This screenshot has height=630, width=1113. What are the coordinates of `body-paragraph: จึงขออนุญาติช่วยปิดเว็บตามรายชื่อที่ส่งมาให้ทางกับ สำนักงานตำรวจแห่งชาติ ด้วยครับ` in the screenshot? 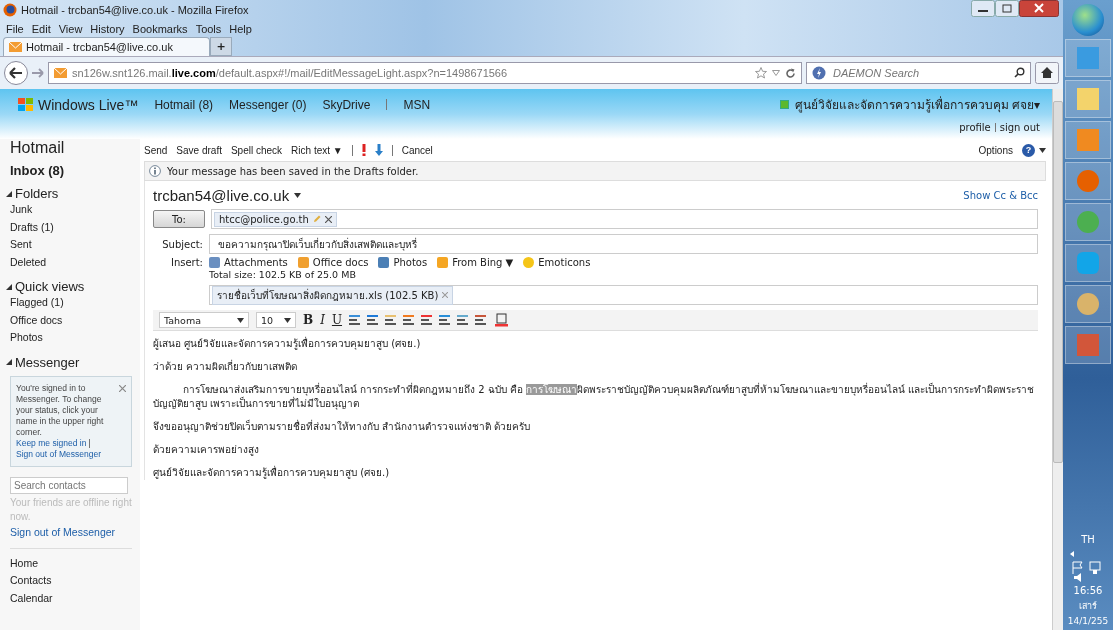 It's located at (342, 427).